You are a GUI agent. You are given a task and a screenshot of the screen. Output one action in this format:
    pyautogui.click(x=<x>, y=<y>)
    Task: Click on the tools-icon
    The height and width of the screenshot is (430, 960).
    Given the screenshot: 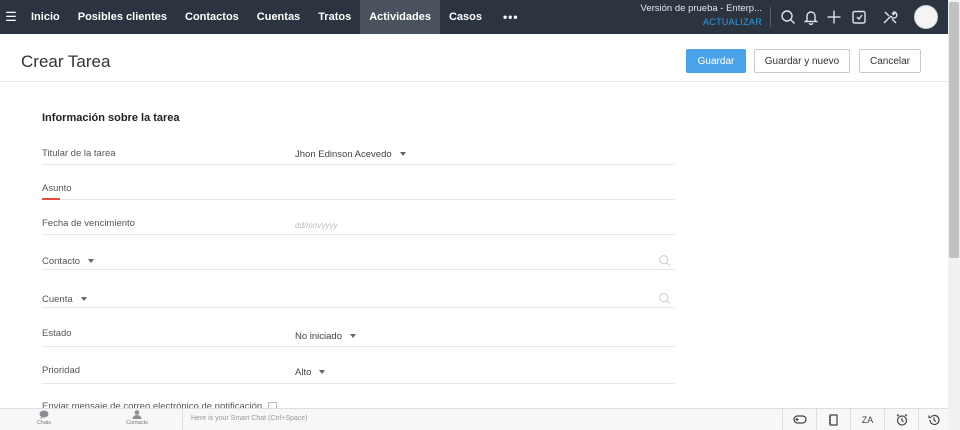 What is the action you would take?
    pyautogui.click(x=890, y=17)
    